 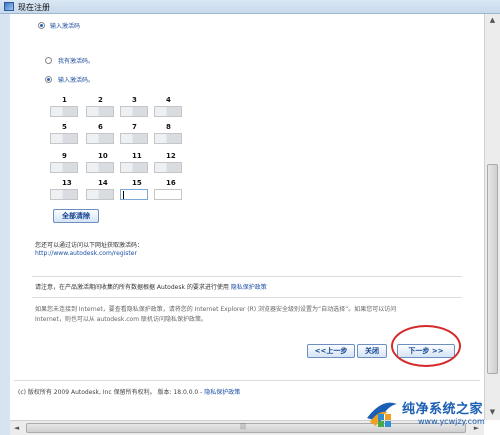 I want to click on radio-enter-code-top, so click(x=41, y=25).